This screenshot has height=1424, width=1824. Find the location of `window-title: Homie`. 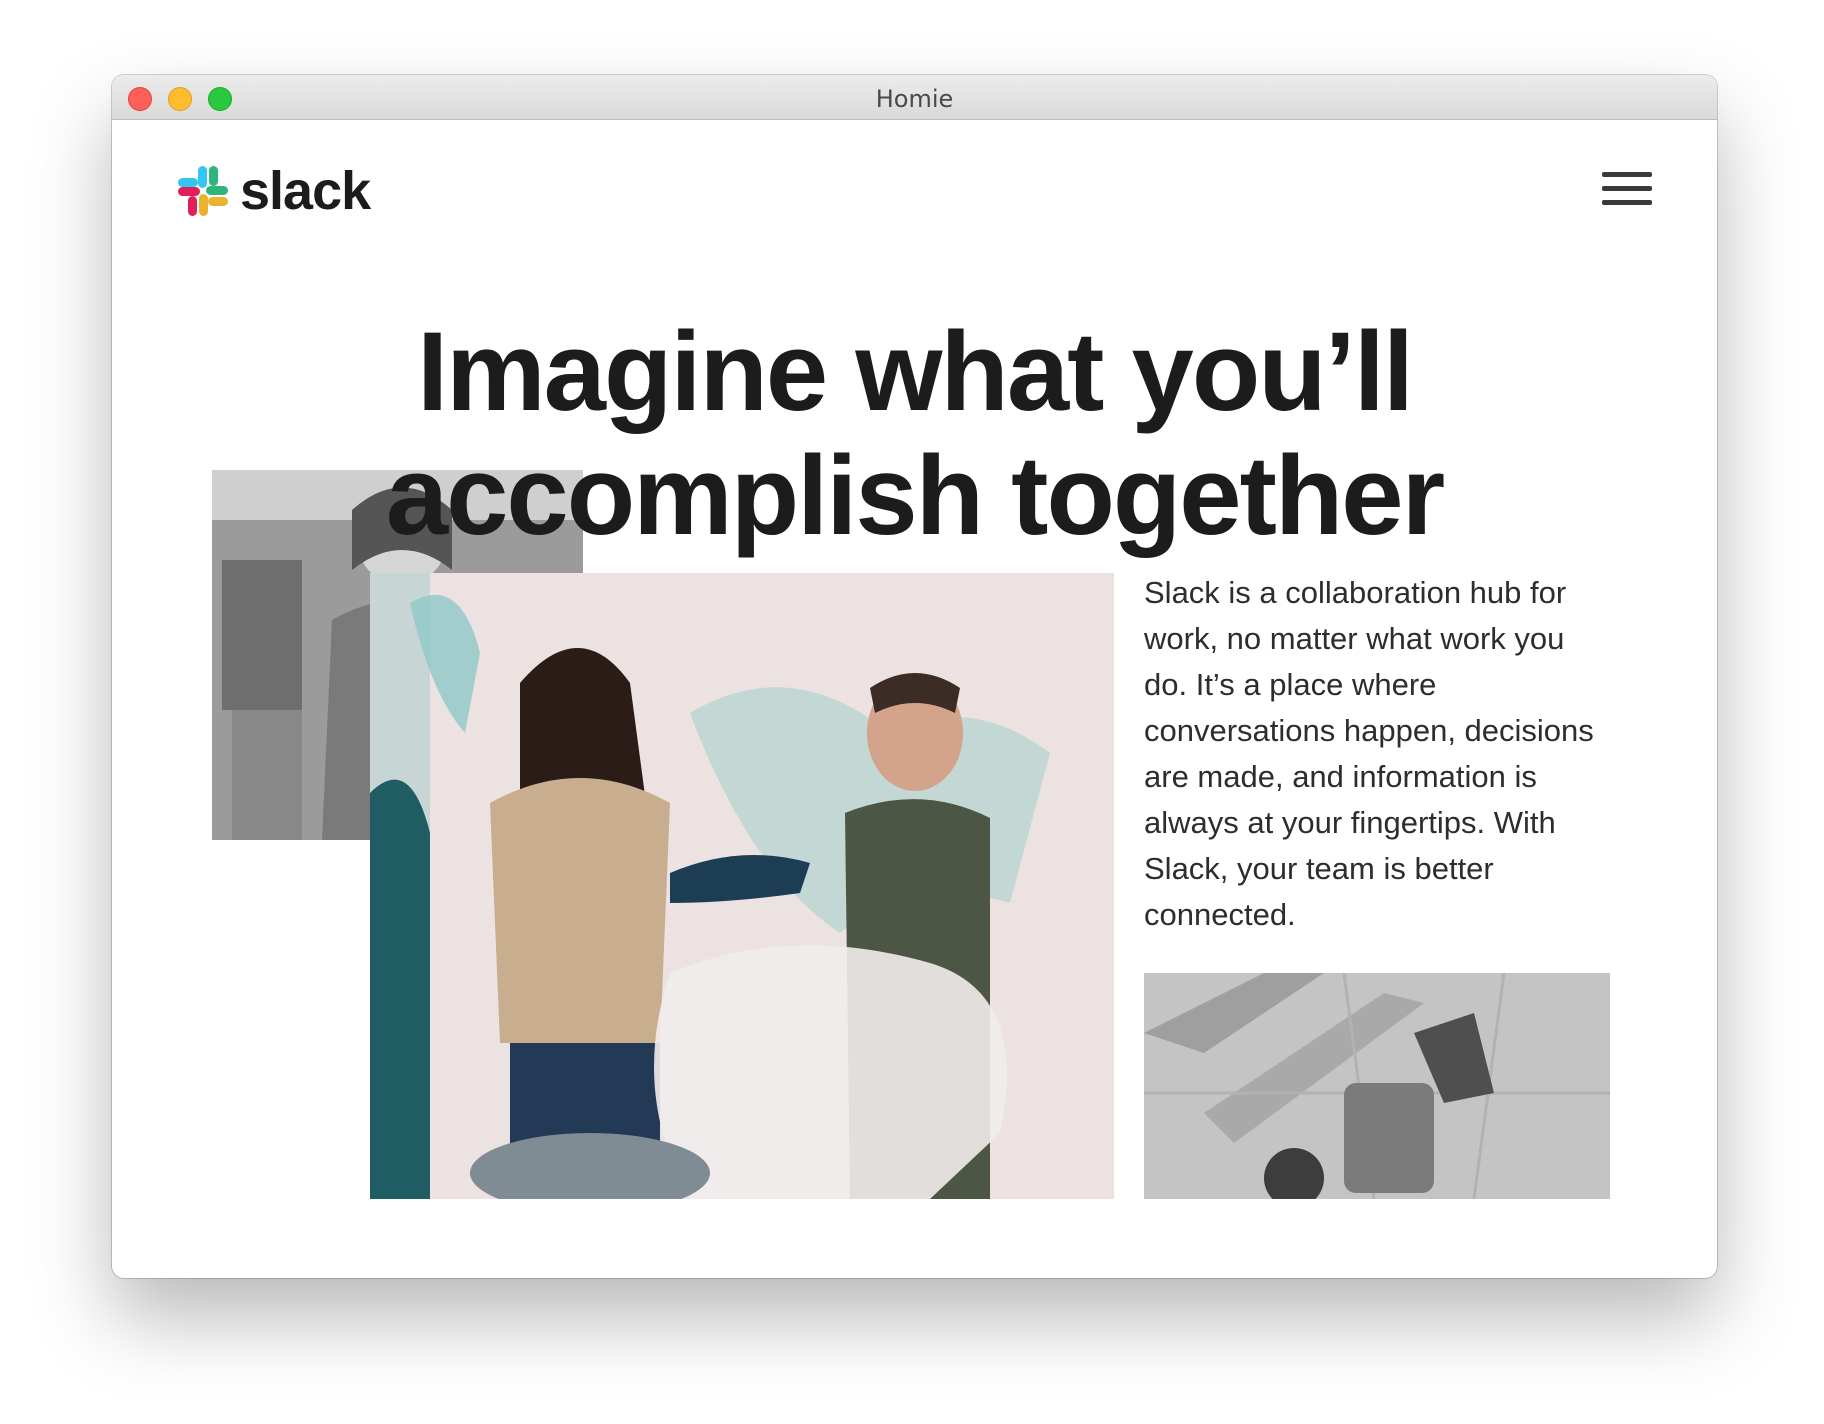

window-title: Homie is located at coordinates (914, 99).